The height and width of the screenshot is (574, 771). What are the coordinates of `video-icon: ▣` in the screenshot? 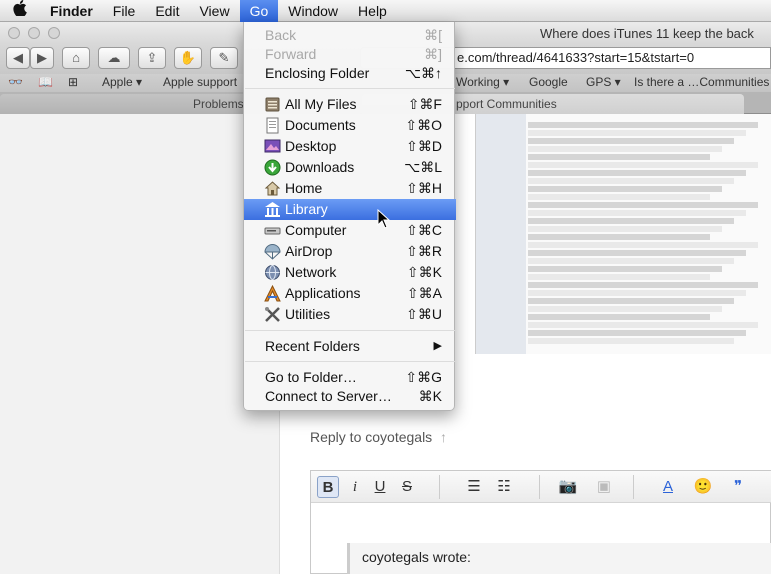 It's located at (604, 486).